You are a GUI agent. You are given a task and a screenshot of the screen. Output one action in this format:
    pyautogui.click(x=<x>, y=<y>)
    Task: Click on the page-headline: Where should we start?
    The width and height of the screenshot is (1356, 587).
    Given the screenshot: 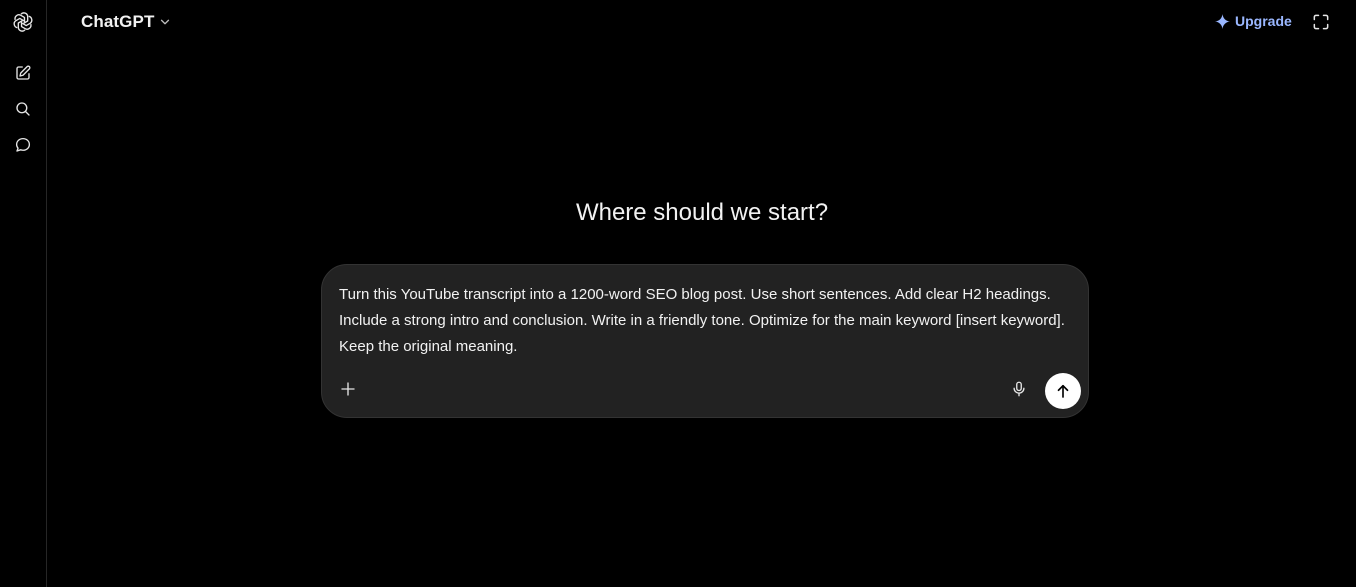 What is the action you would take?
    pyautogui.click(x=702, y=212)
    